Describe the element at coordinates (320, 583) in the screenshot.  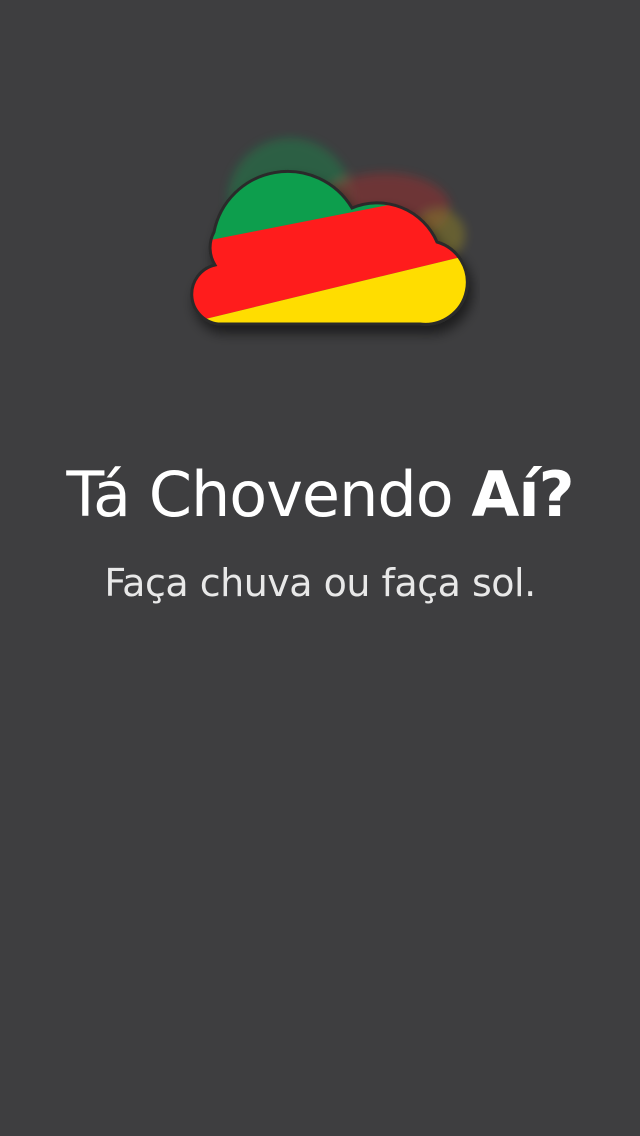
I see `app-tagline: Faça chuva ou faça sol.` at that location.